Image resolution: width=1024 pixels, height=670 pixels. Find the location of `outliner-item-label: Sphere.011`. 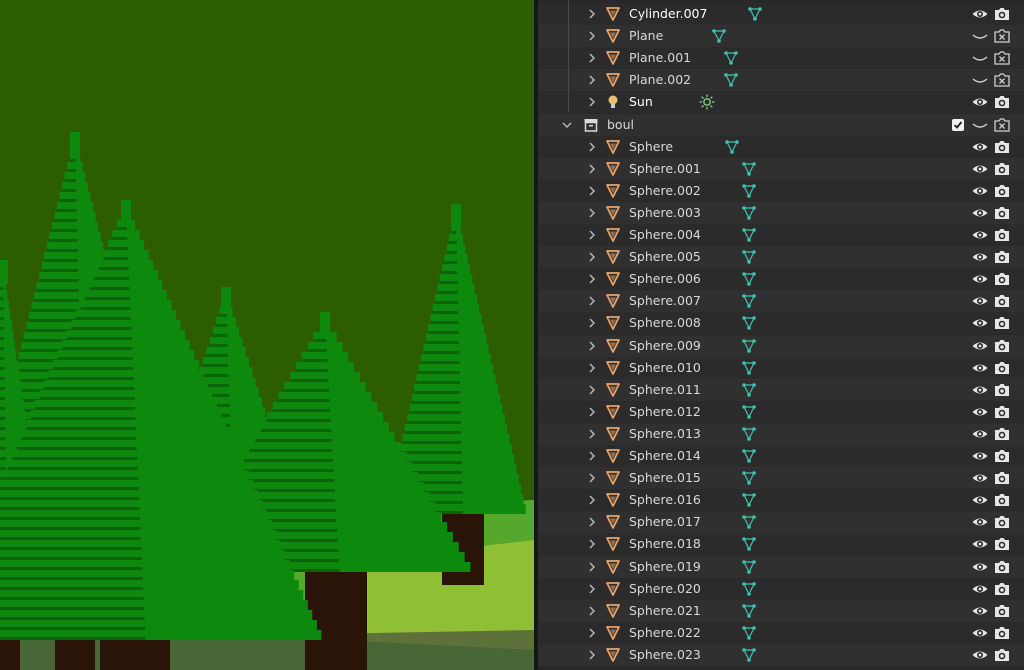

outliner-item-label: Sphere.011 is located at coordinates (665, 390).